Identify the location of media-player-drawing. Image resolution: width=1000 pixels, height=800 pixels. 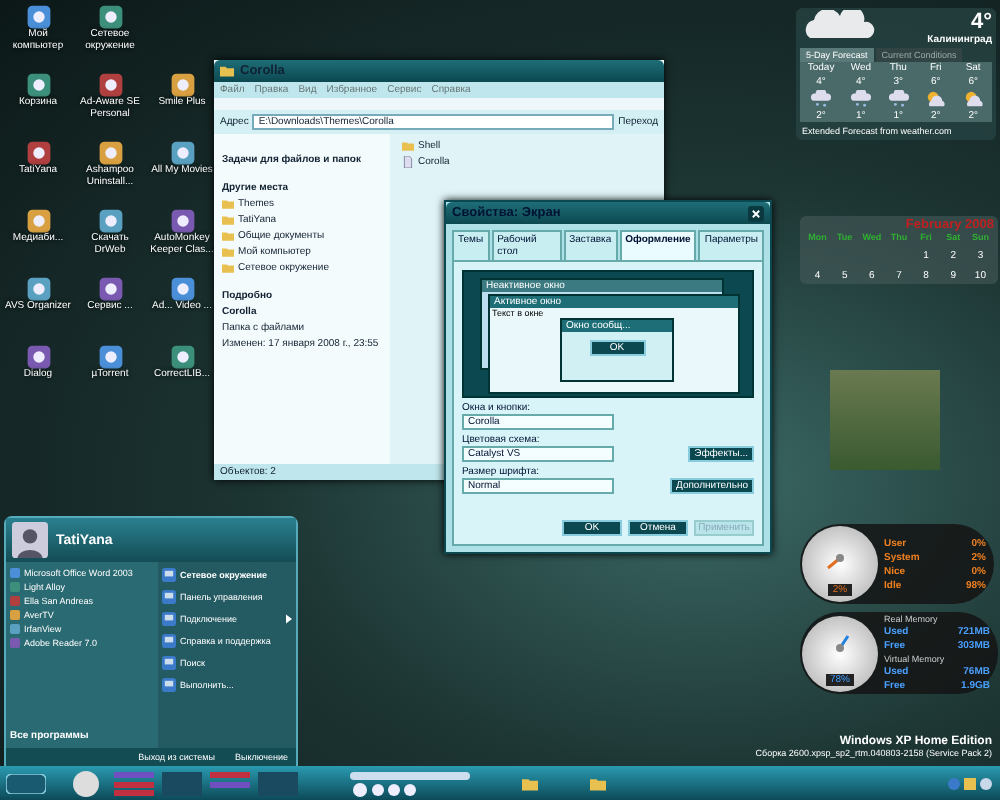
(410, 783).